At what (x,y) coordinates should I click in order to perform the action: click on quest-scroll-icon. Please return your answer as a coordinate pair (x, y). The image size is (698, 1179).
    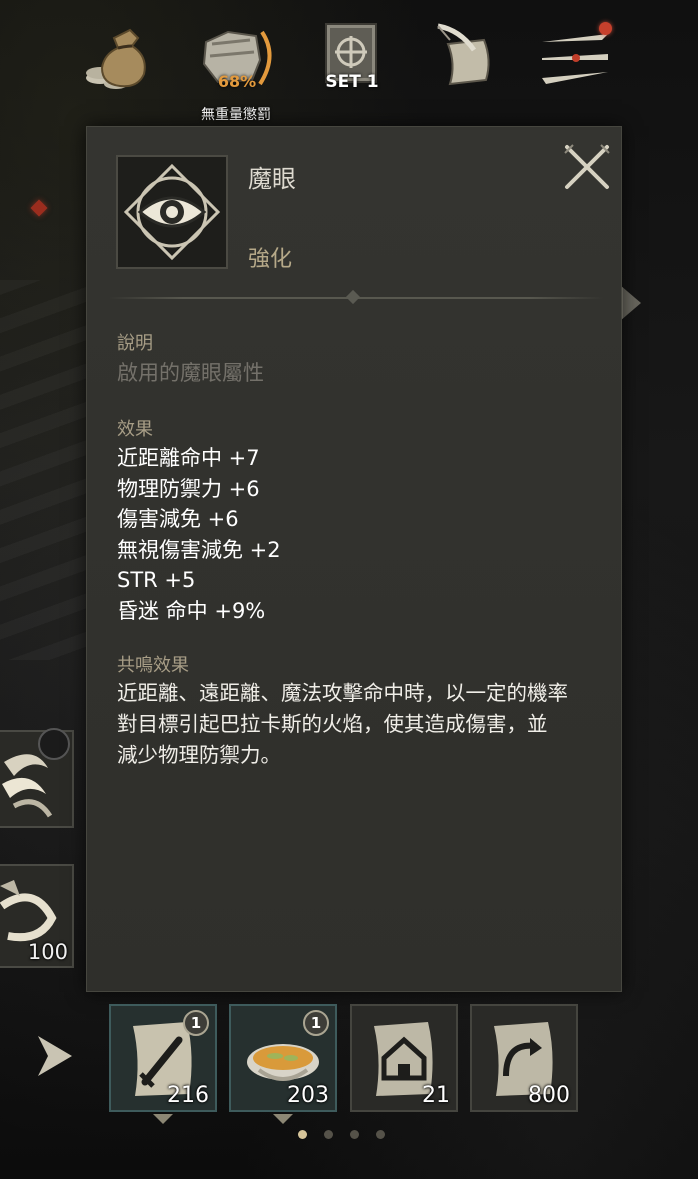
    Looking at the image, I should click on (469, 57).